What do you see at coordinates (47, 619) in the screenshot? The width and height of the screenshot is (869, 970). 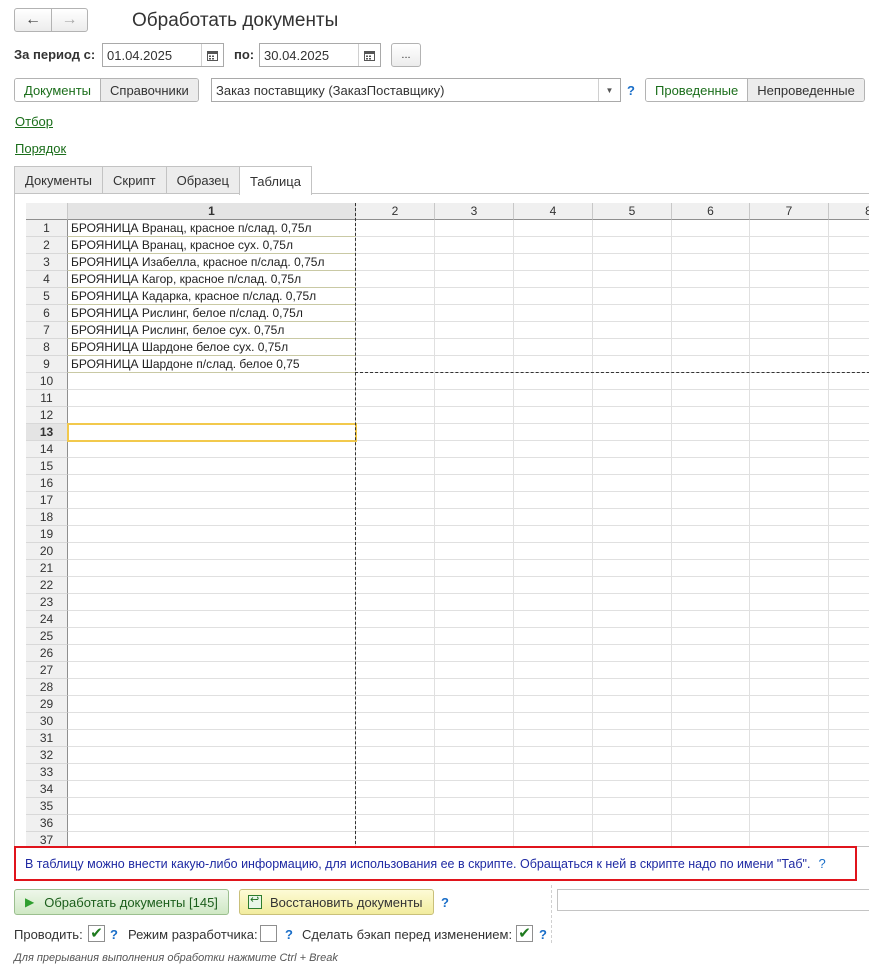 I see `row-header: 24` at bounding box center [47, 619].